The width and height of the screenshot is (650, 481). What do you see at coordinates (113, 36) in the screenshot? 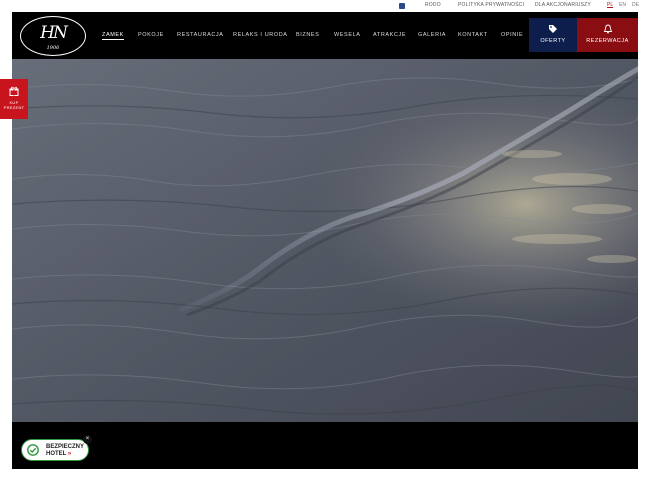
I see `nav-item-zamek: ZAMEK` at bounding box center [113, 36].